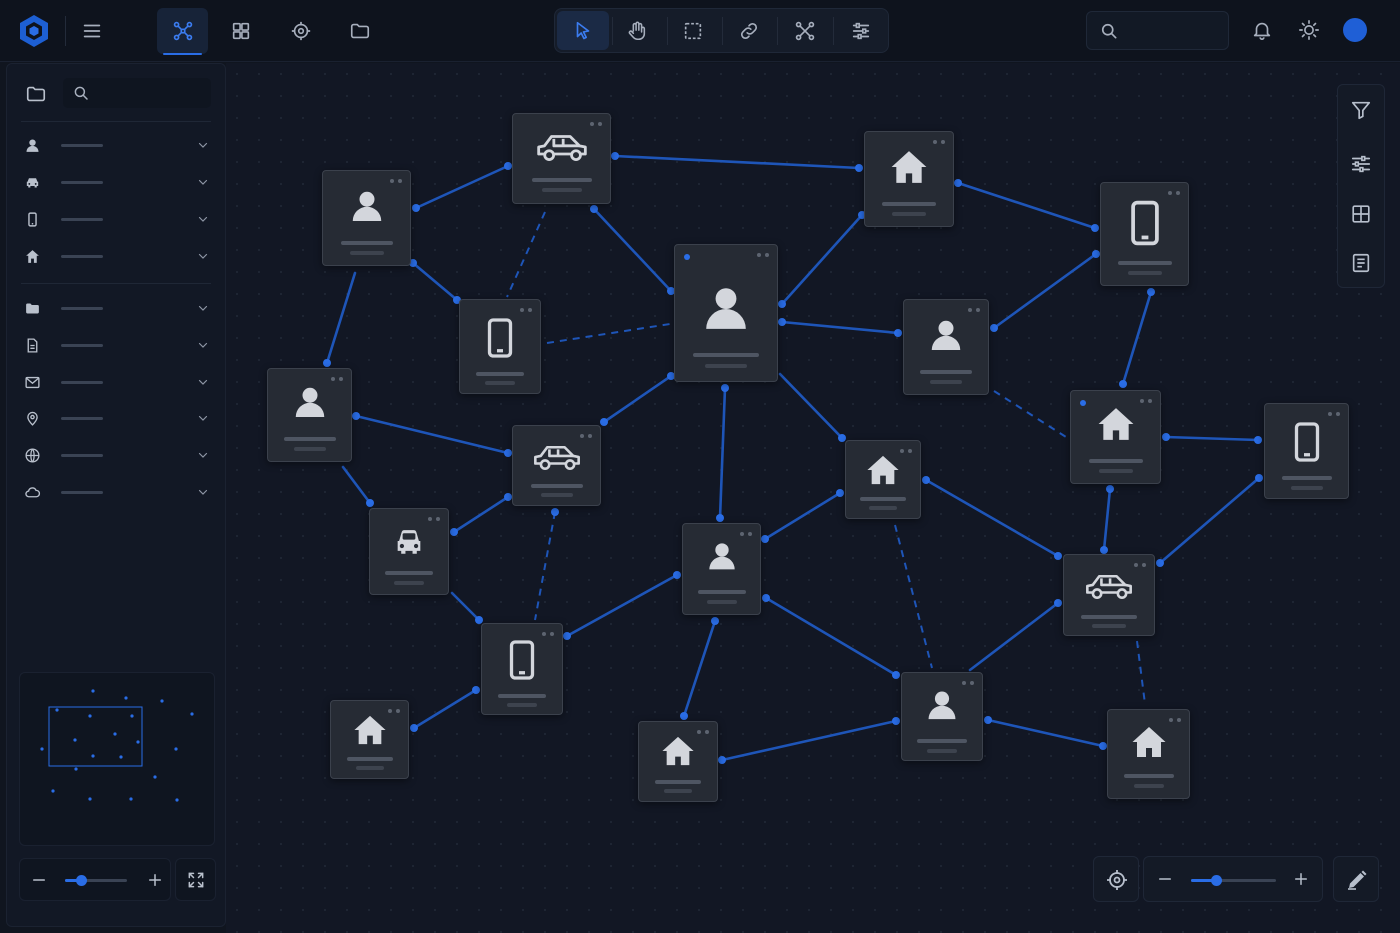 This screenshot has height=933, width=1400. Describe the element at coordinates (116, 145) in the screenshot. I see `sidebar-item-people` at that location.